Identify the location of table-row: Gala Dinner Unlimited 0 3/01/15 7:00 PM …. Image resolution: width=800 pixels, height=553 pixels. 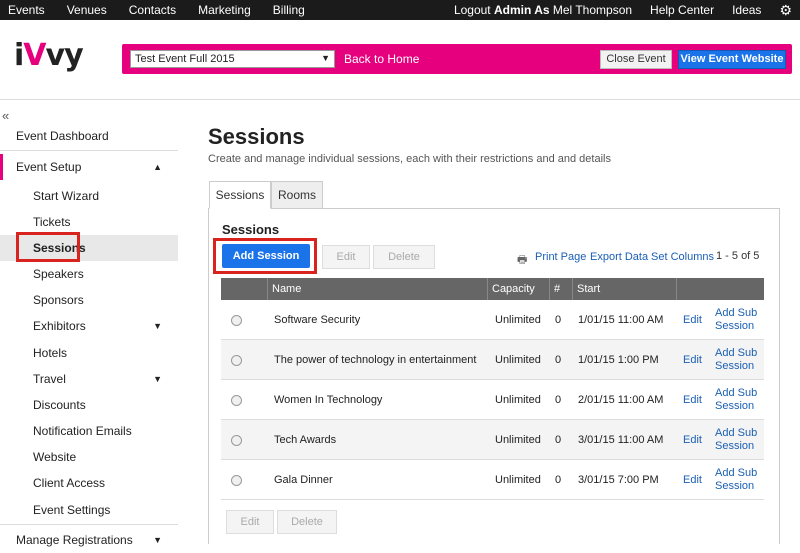
(492, 480).